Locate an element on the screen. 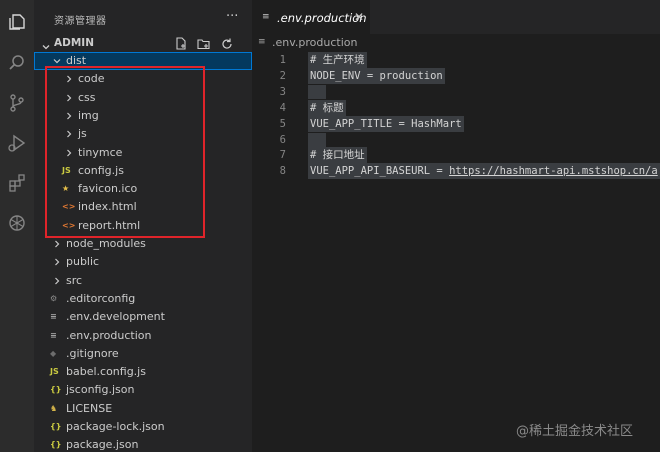 This screenshot has height=452, width=660. line-number: 6 is located at coordinates (282, 139).